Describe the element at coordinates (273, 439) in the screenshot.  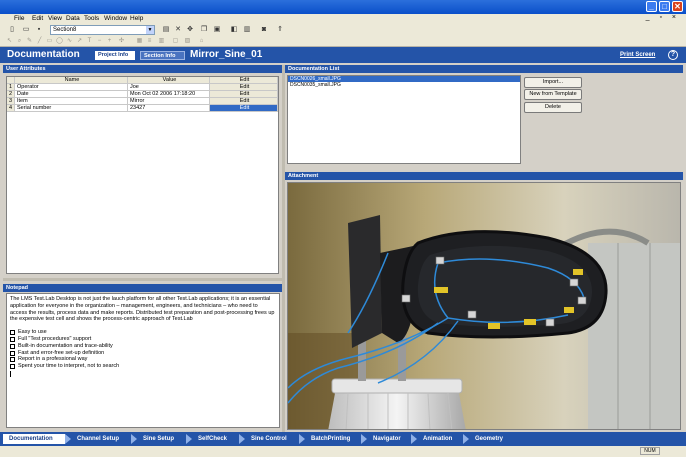
I see `tab-sine-control: Sine Control` at that location.